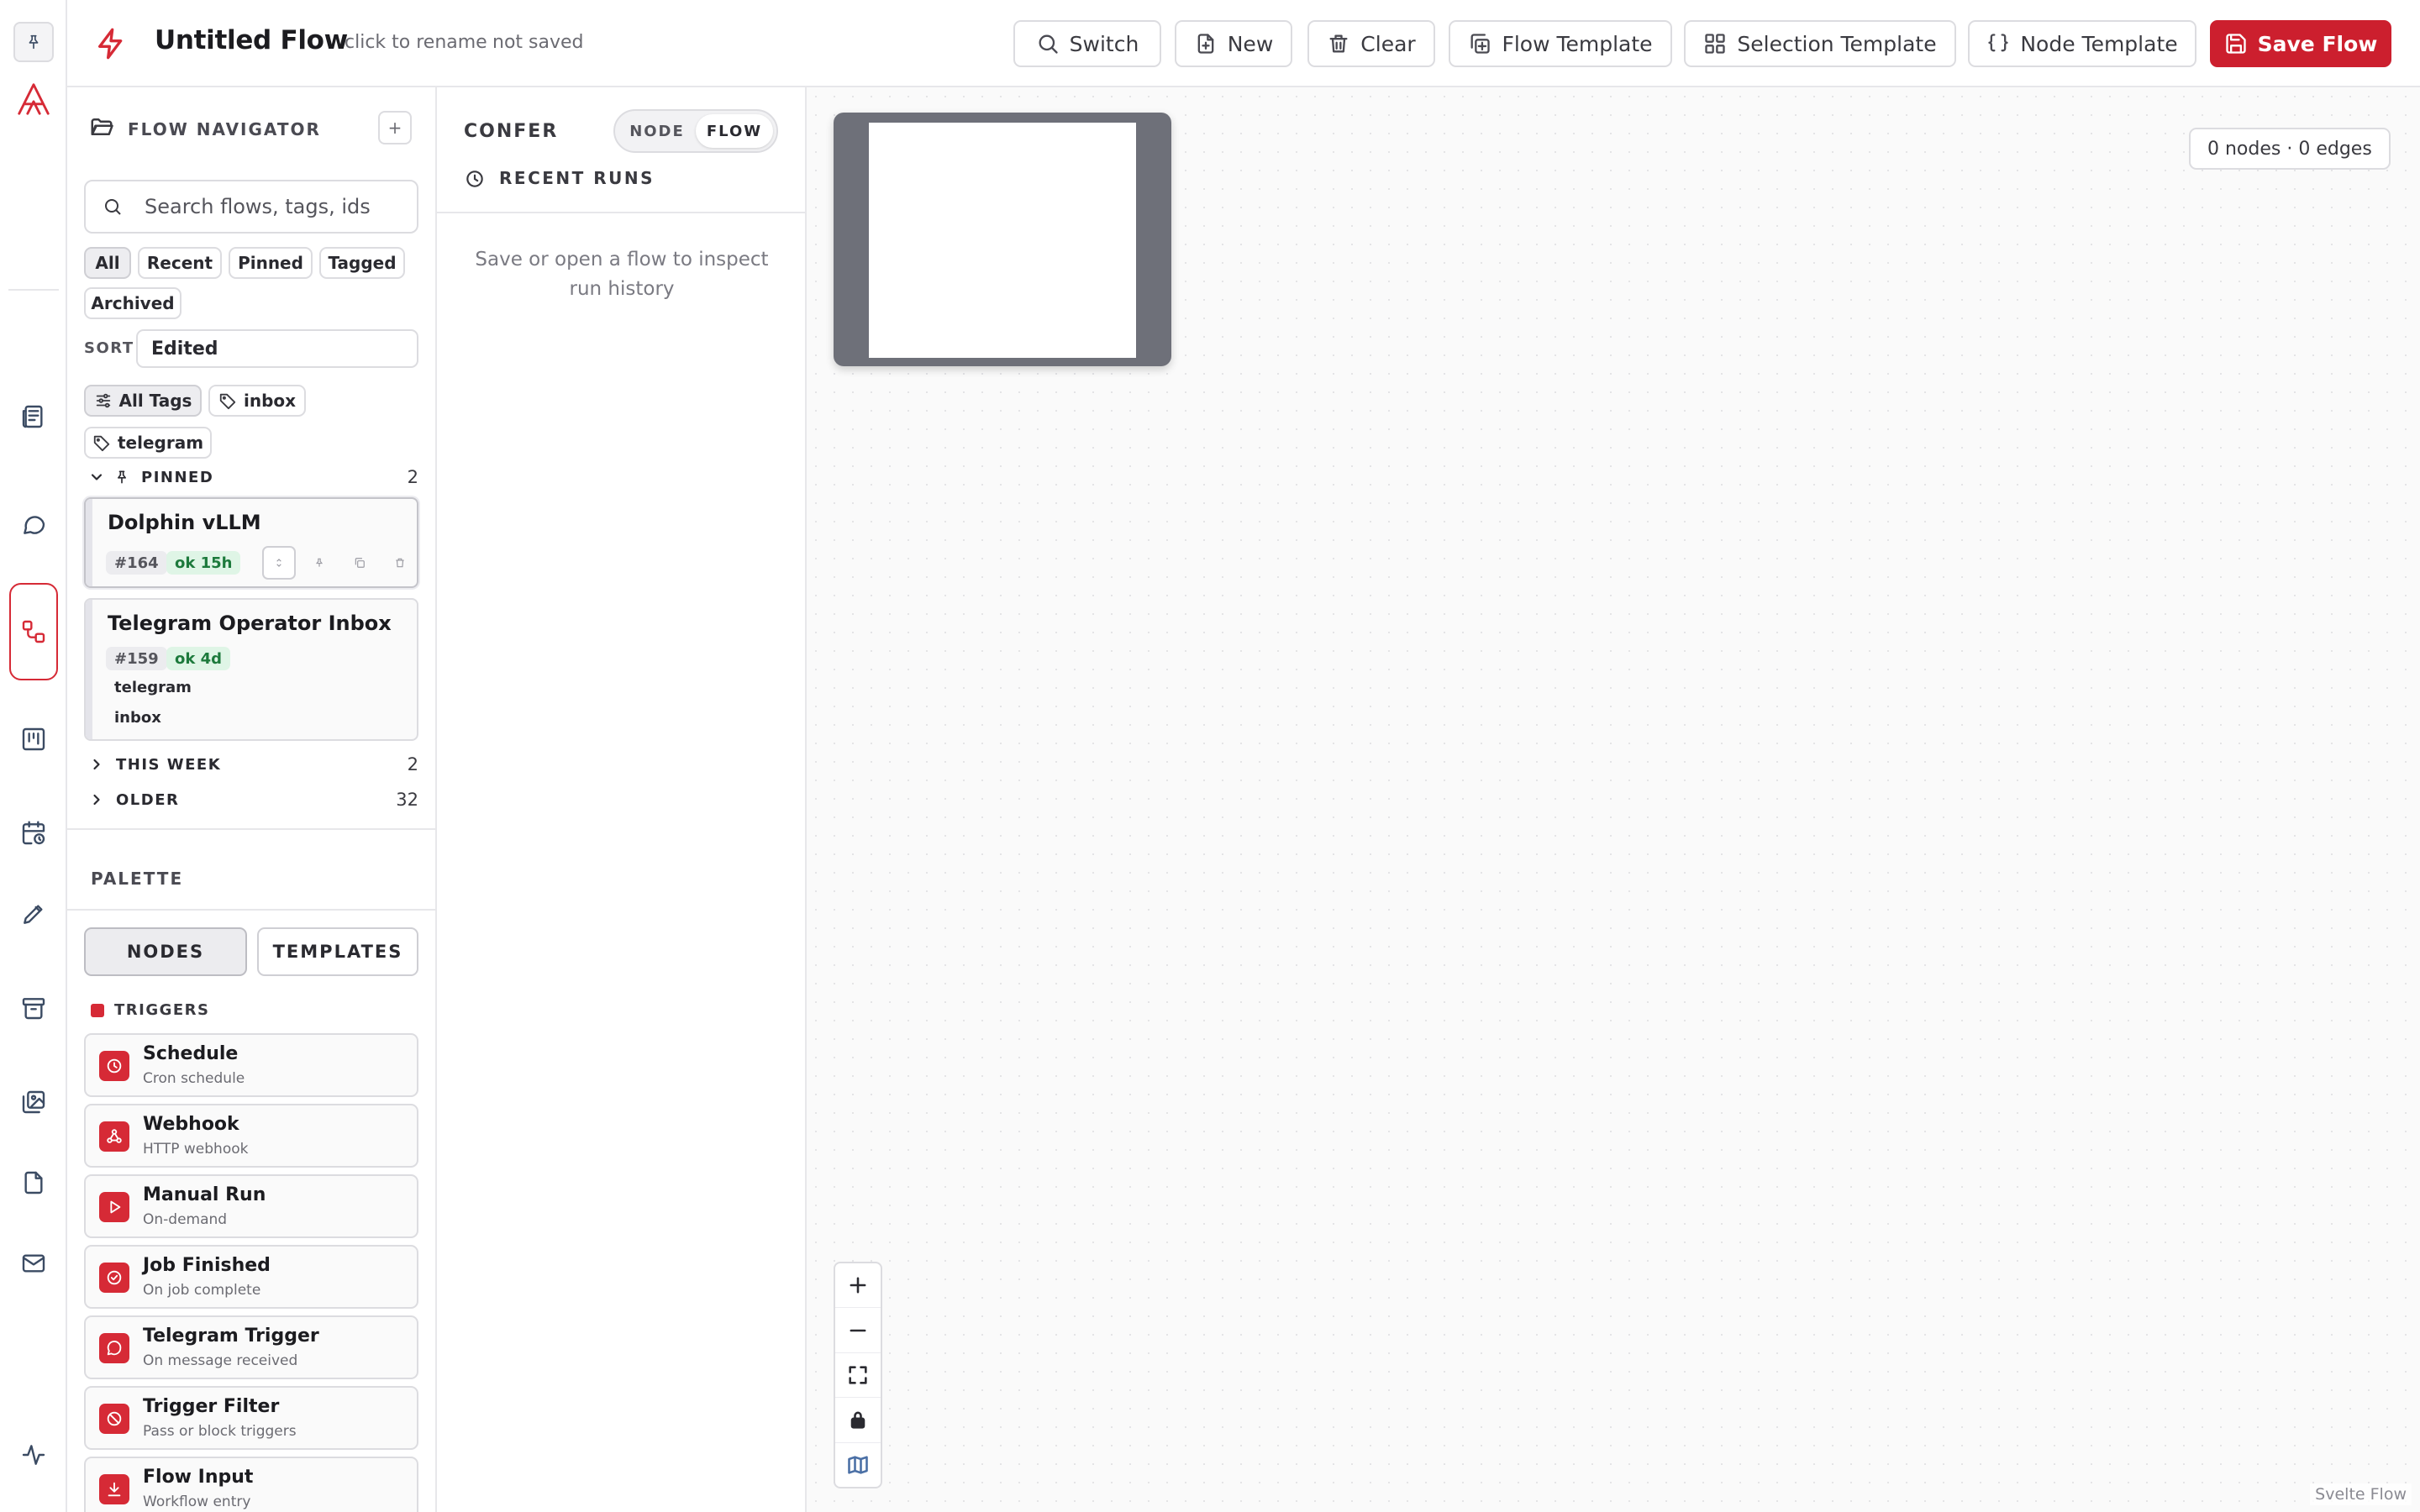  I want to click on palette-node-job-finished: Job Finished On job complete, so click(251, 1277).